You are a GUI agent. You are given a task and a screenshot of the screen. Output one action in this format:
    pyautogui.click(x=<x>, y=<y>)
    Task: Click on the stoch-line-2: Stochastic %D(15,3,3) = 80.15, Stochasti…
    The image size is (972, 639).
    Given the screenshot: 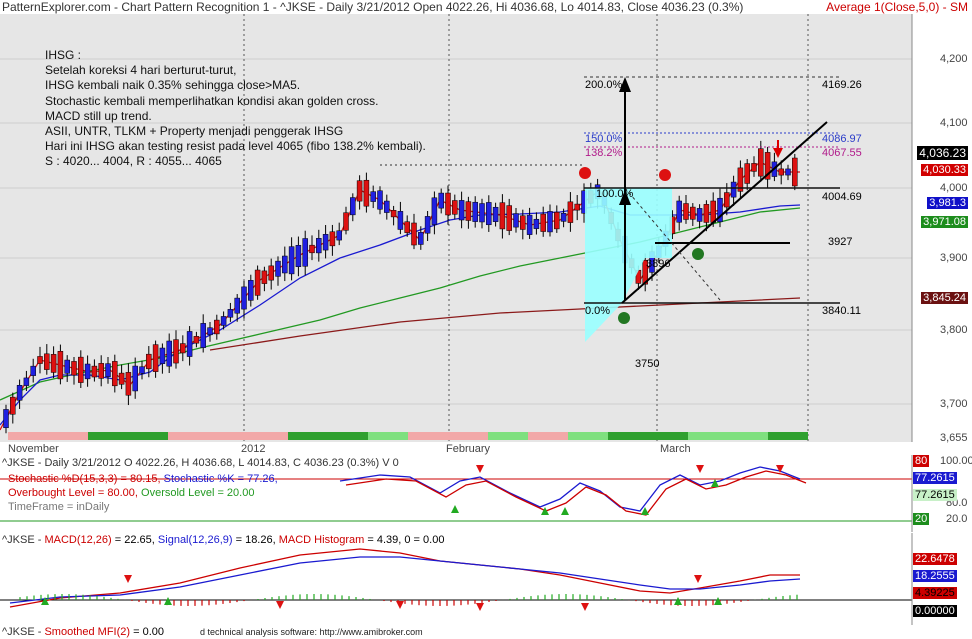 What is the action you would take?
    pyautogui.click(x=143, y=479)
    